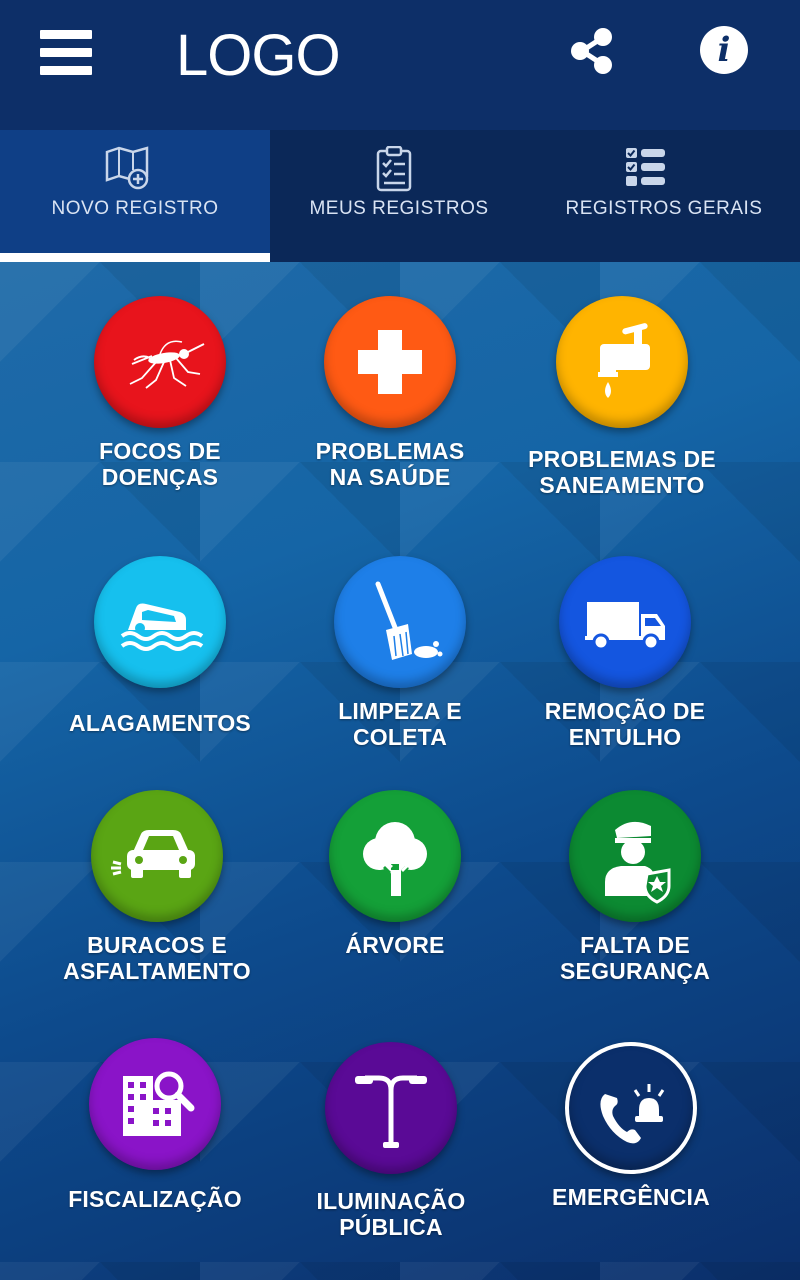 This screenshot has width=800, height=1280. Describe the element at coordinates (167, 364) in the screenshot. I see `mosquito-icon` at that location.